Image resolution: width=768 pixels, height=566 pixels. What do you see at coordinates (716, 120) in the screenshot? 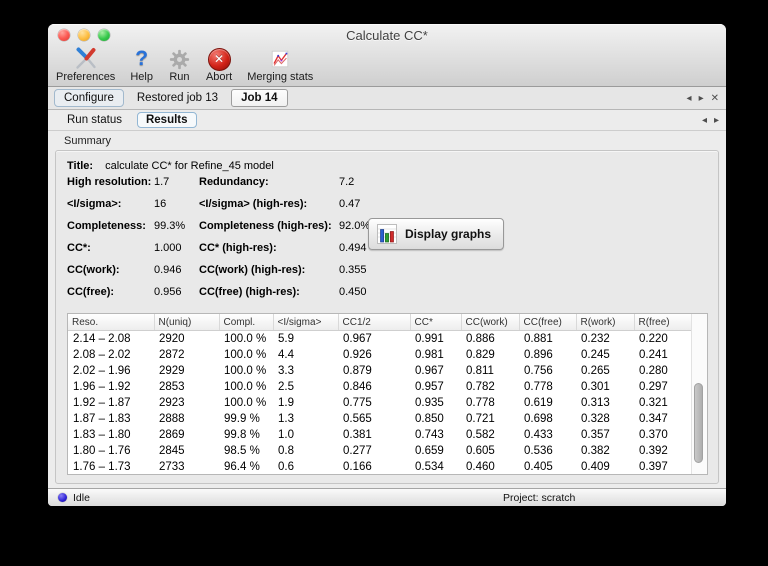
I see `subtab-scroll-right-icon: ▸` at bounding box center [716, 120].